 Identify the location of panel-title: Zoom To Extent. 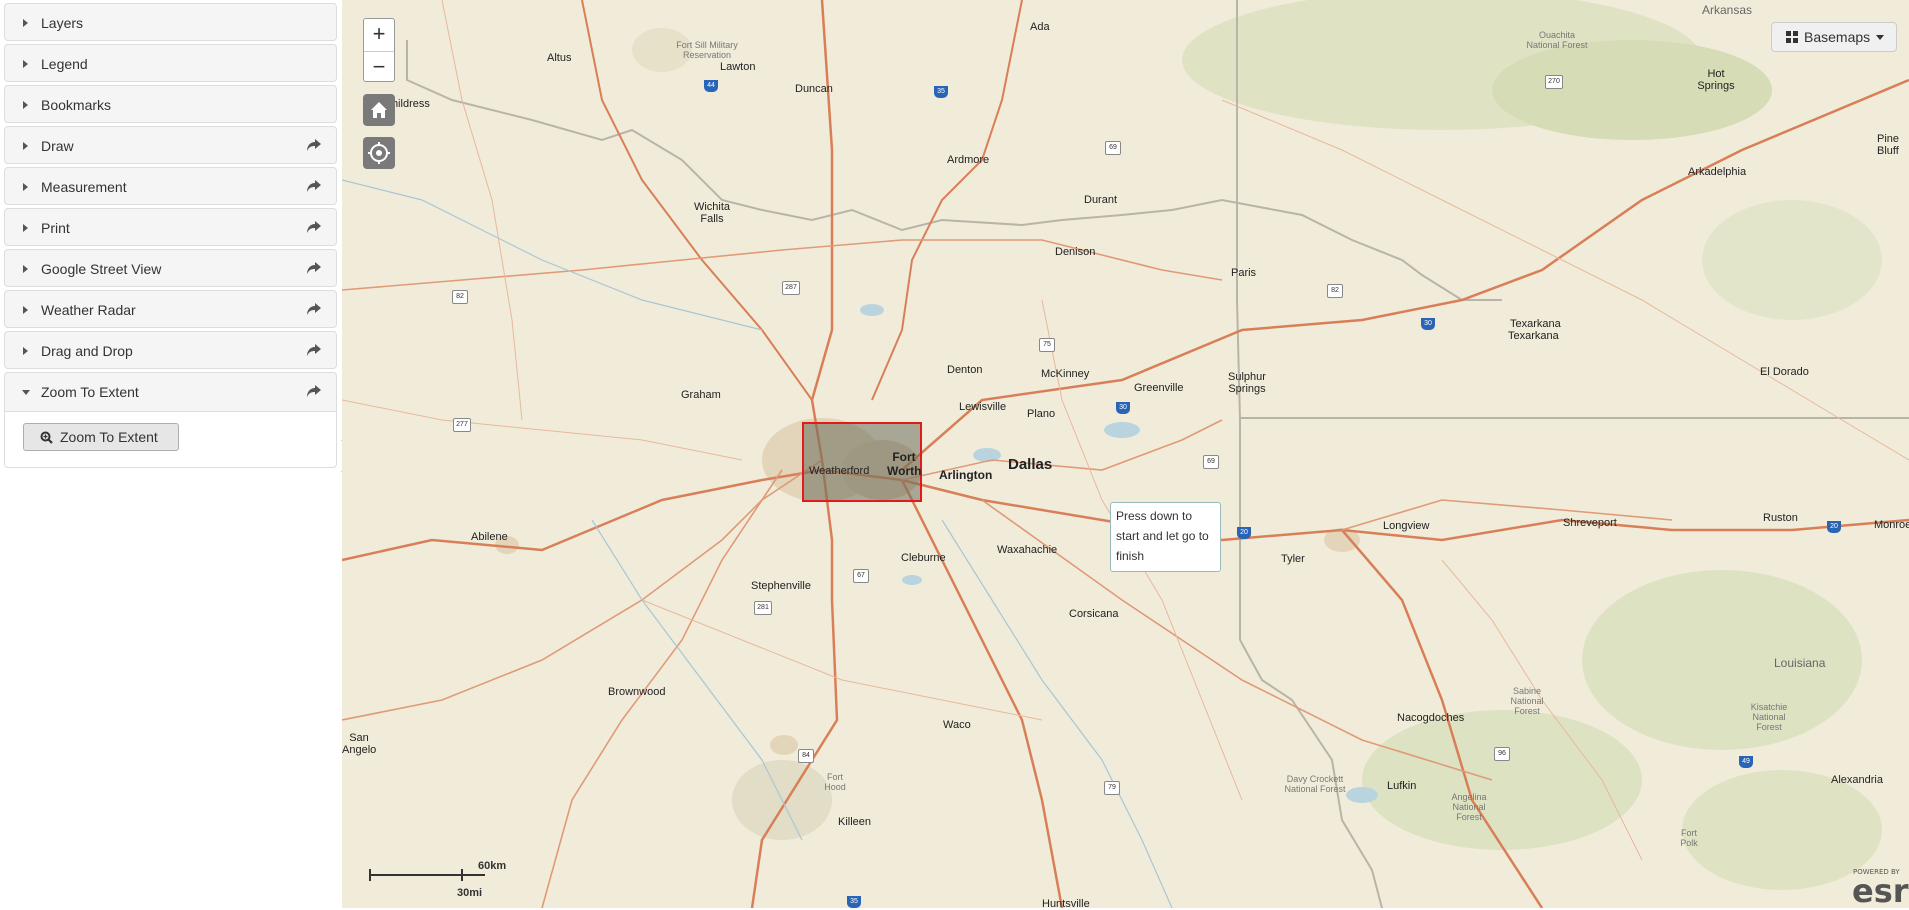
(90, 392).